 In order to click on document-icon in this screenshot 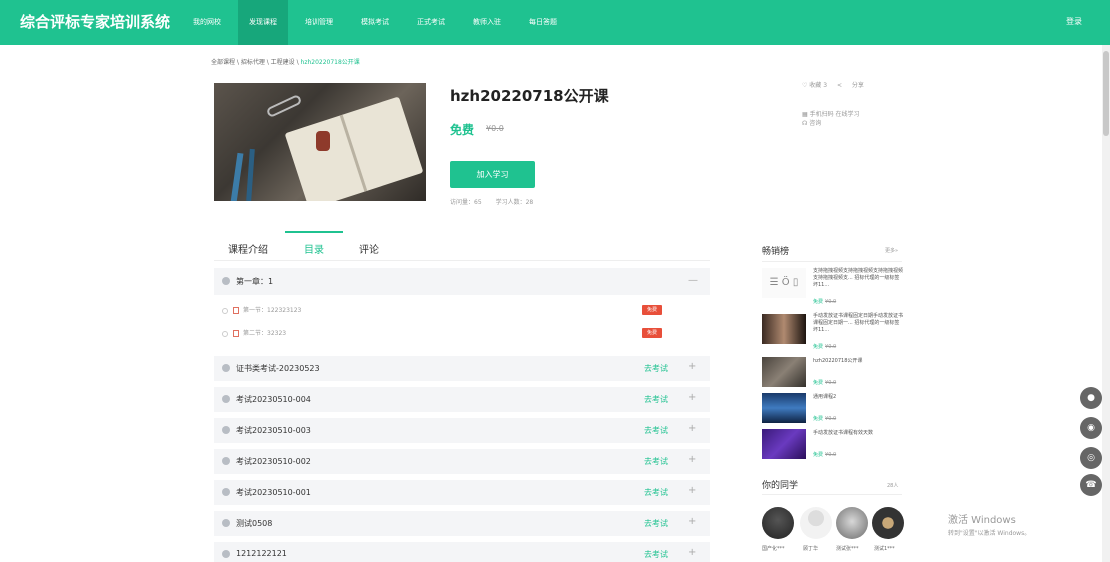, I will do `click(236, 310)`.